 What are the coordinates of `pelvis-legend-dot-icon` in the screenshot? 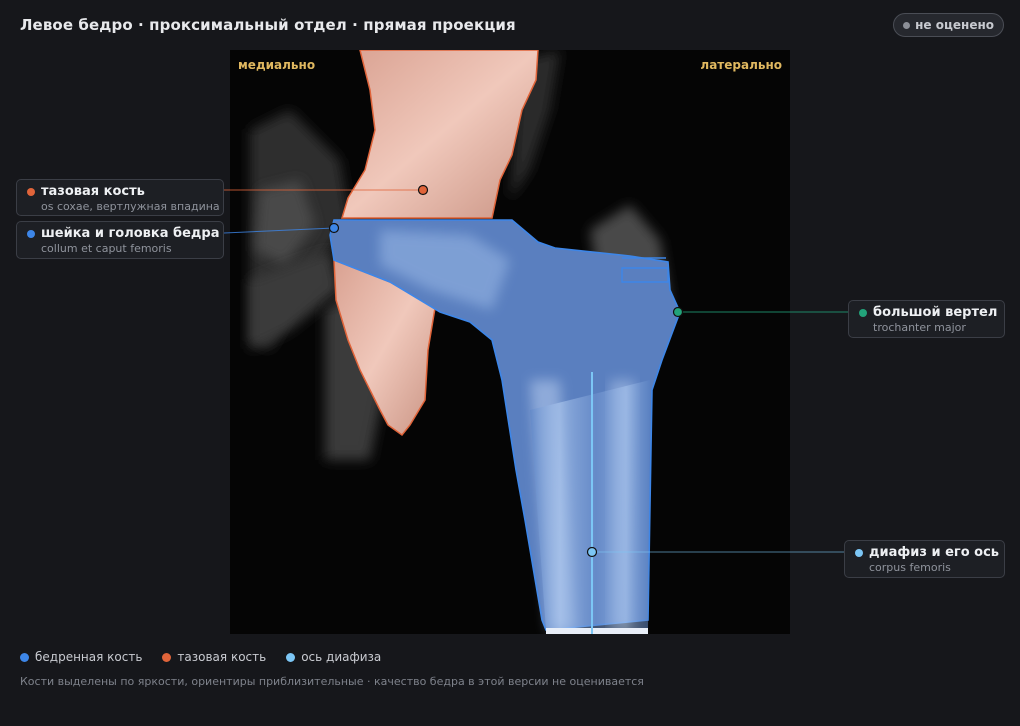 It's located at (167, 657).